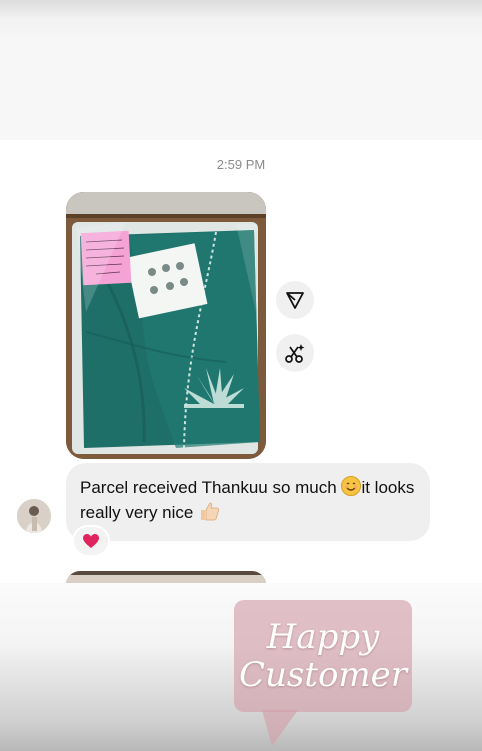 Image resolution: width=482 pixels, height=751 pixels. I want to click on heart-reaction, so click(91, 541).